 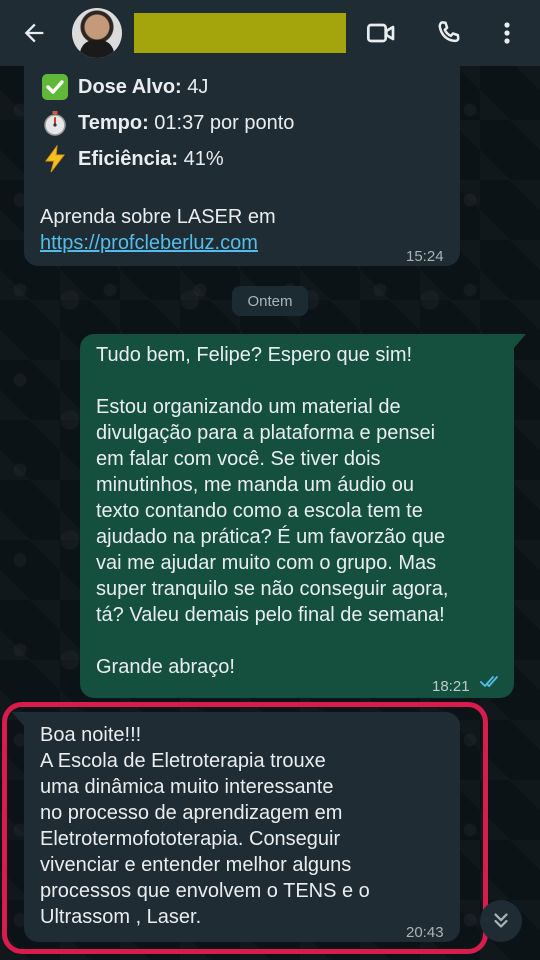 I want to click on back-button, so click(x=34, y=33).